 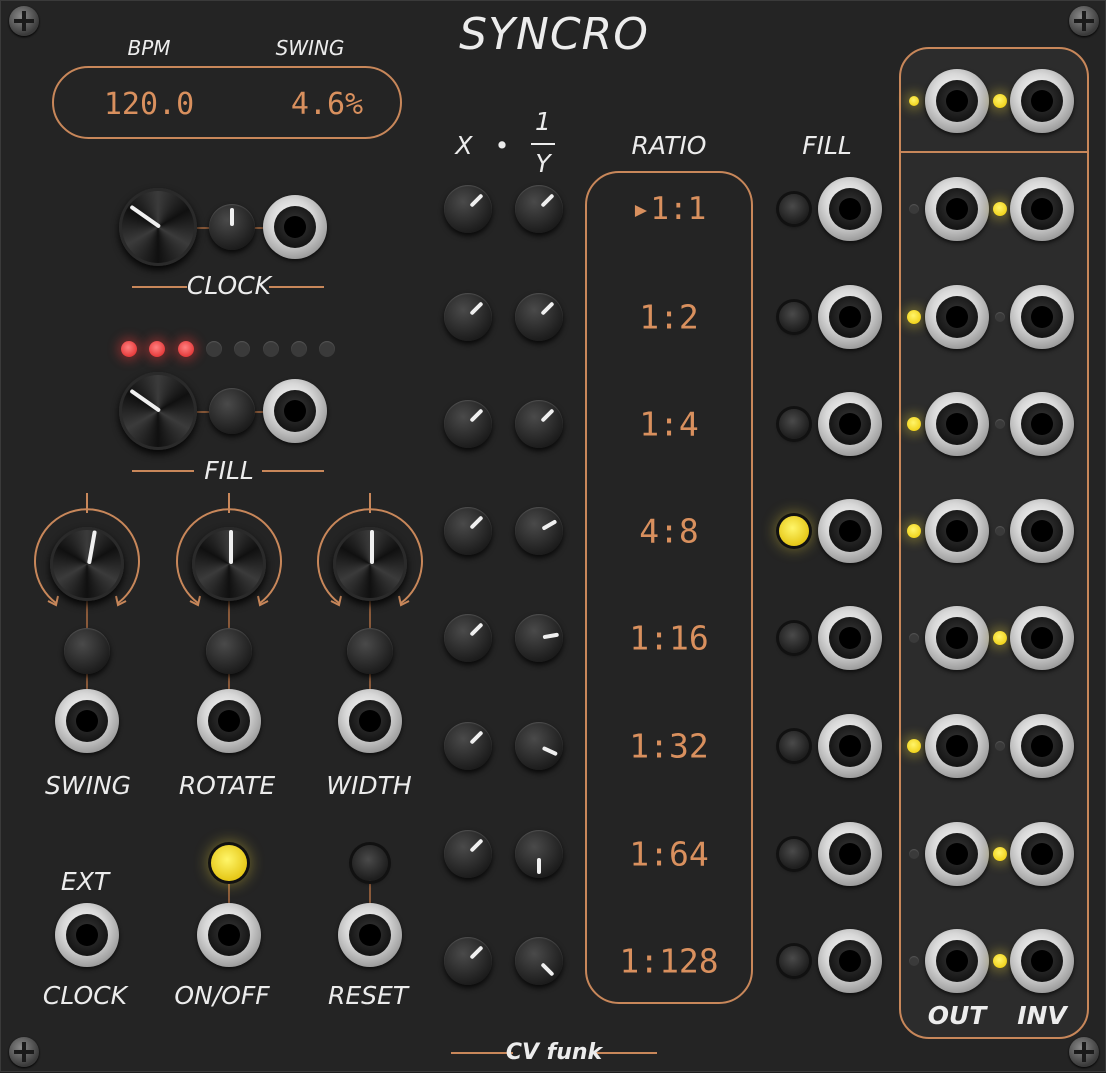 I want to click on swing-knob, so click(x=87, y=564).